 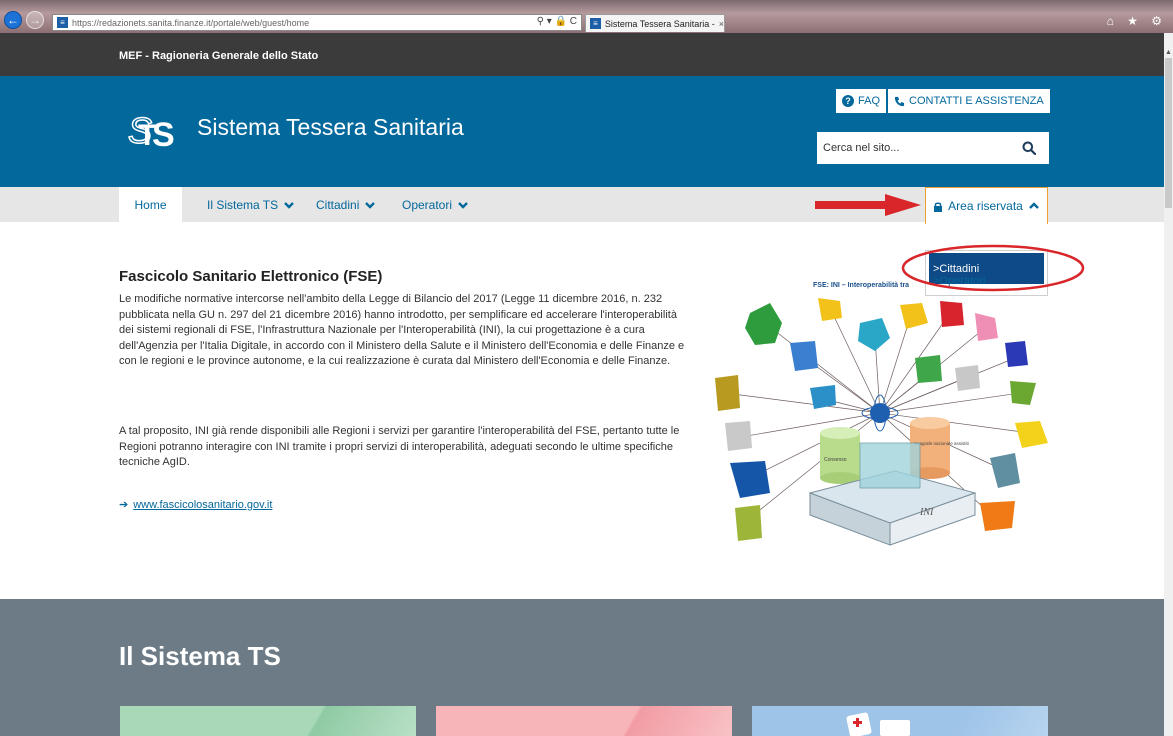 I want to click on faq-button: ? FAQ, so click(x=861, y=101).